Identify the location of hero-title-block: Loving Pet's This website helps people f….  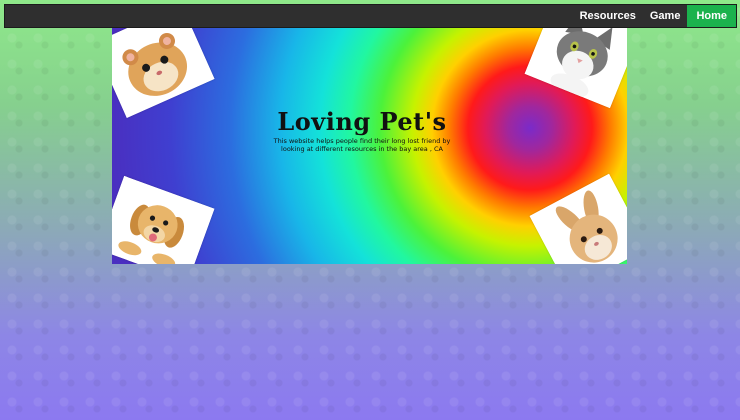
(362, 130).